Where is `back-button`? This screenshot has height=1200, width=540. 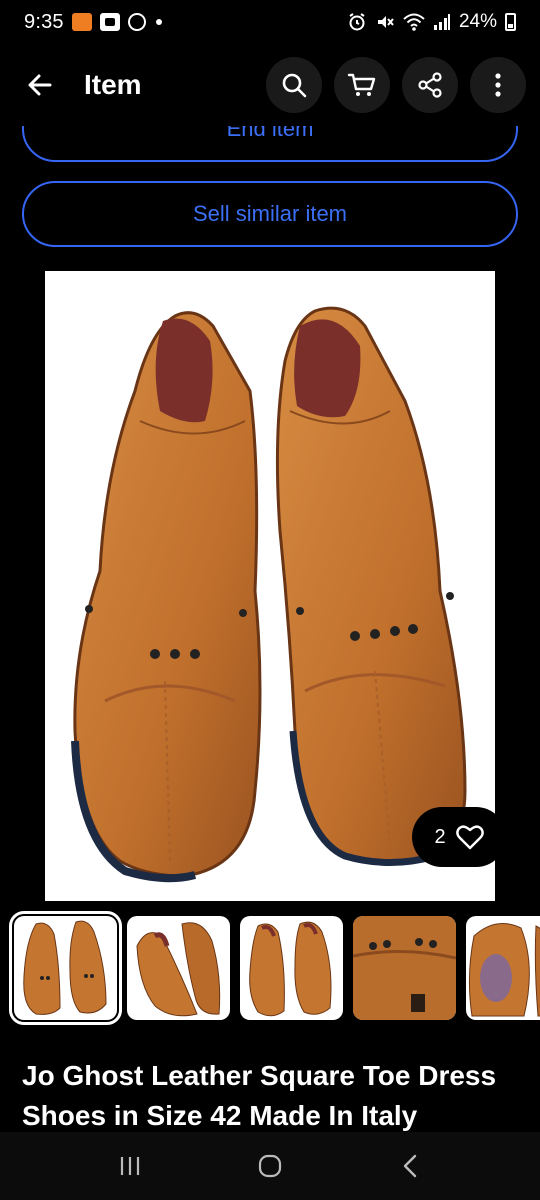 back-button is located at coordinates (40, 85).